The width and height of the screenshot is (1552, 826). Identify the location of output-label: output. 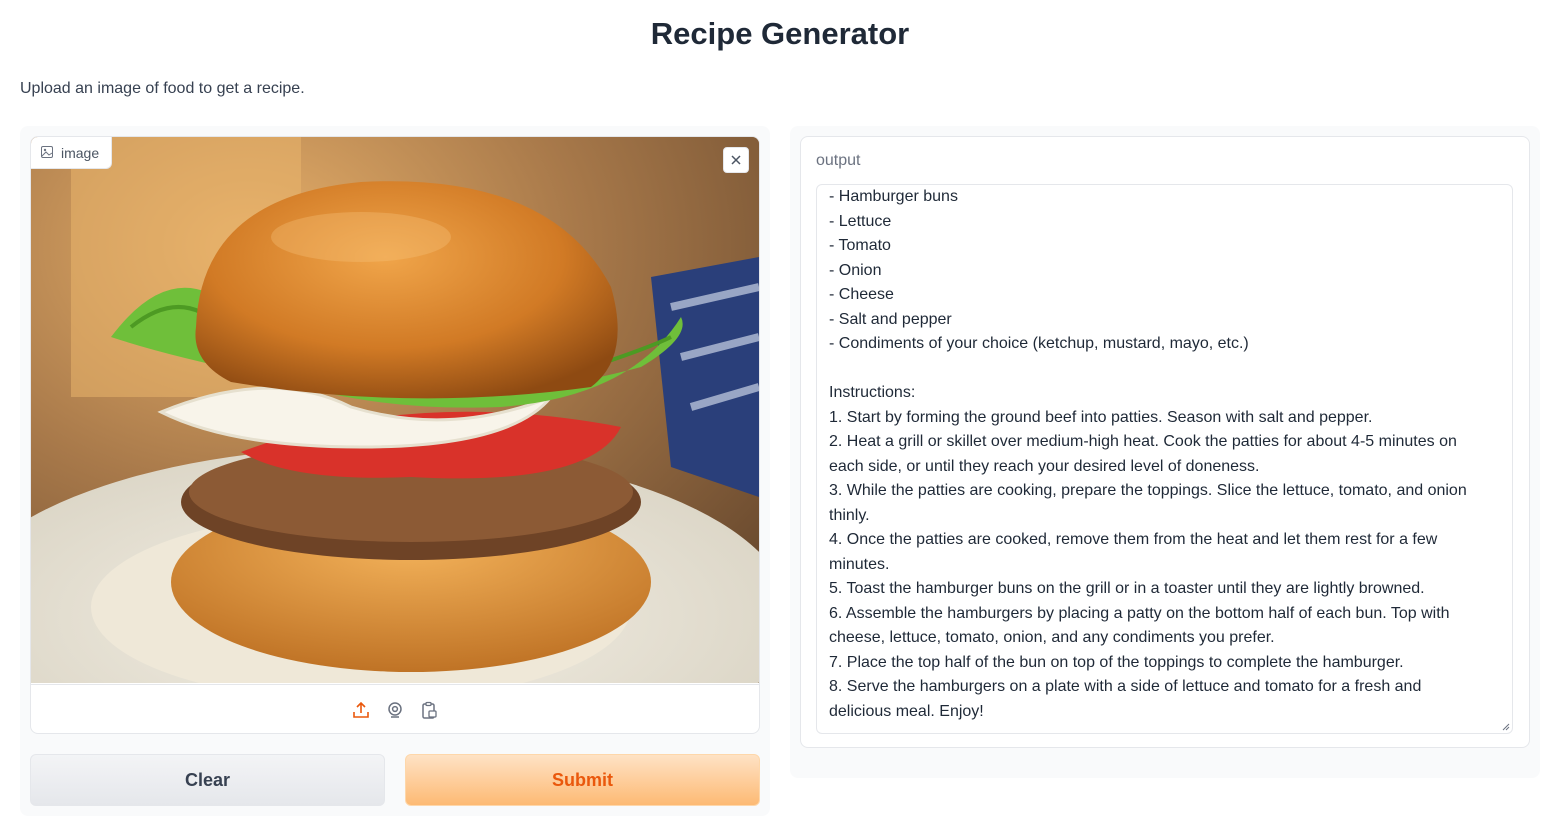
(838, 160).